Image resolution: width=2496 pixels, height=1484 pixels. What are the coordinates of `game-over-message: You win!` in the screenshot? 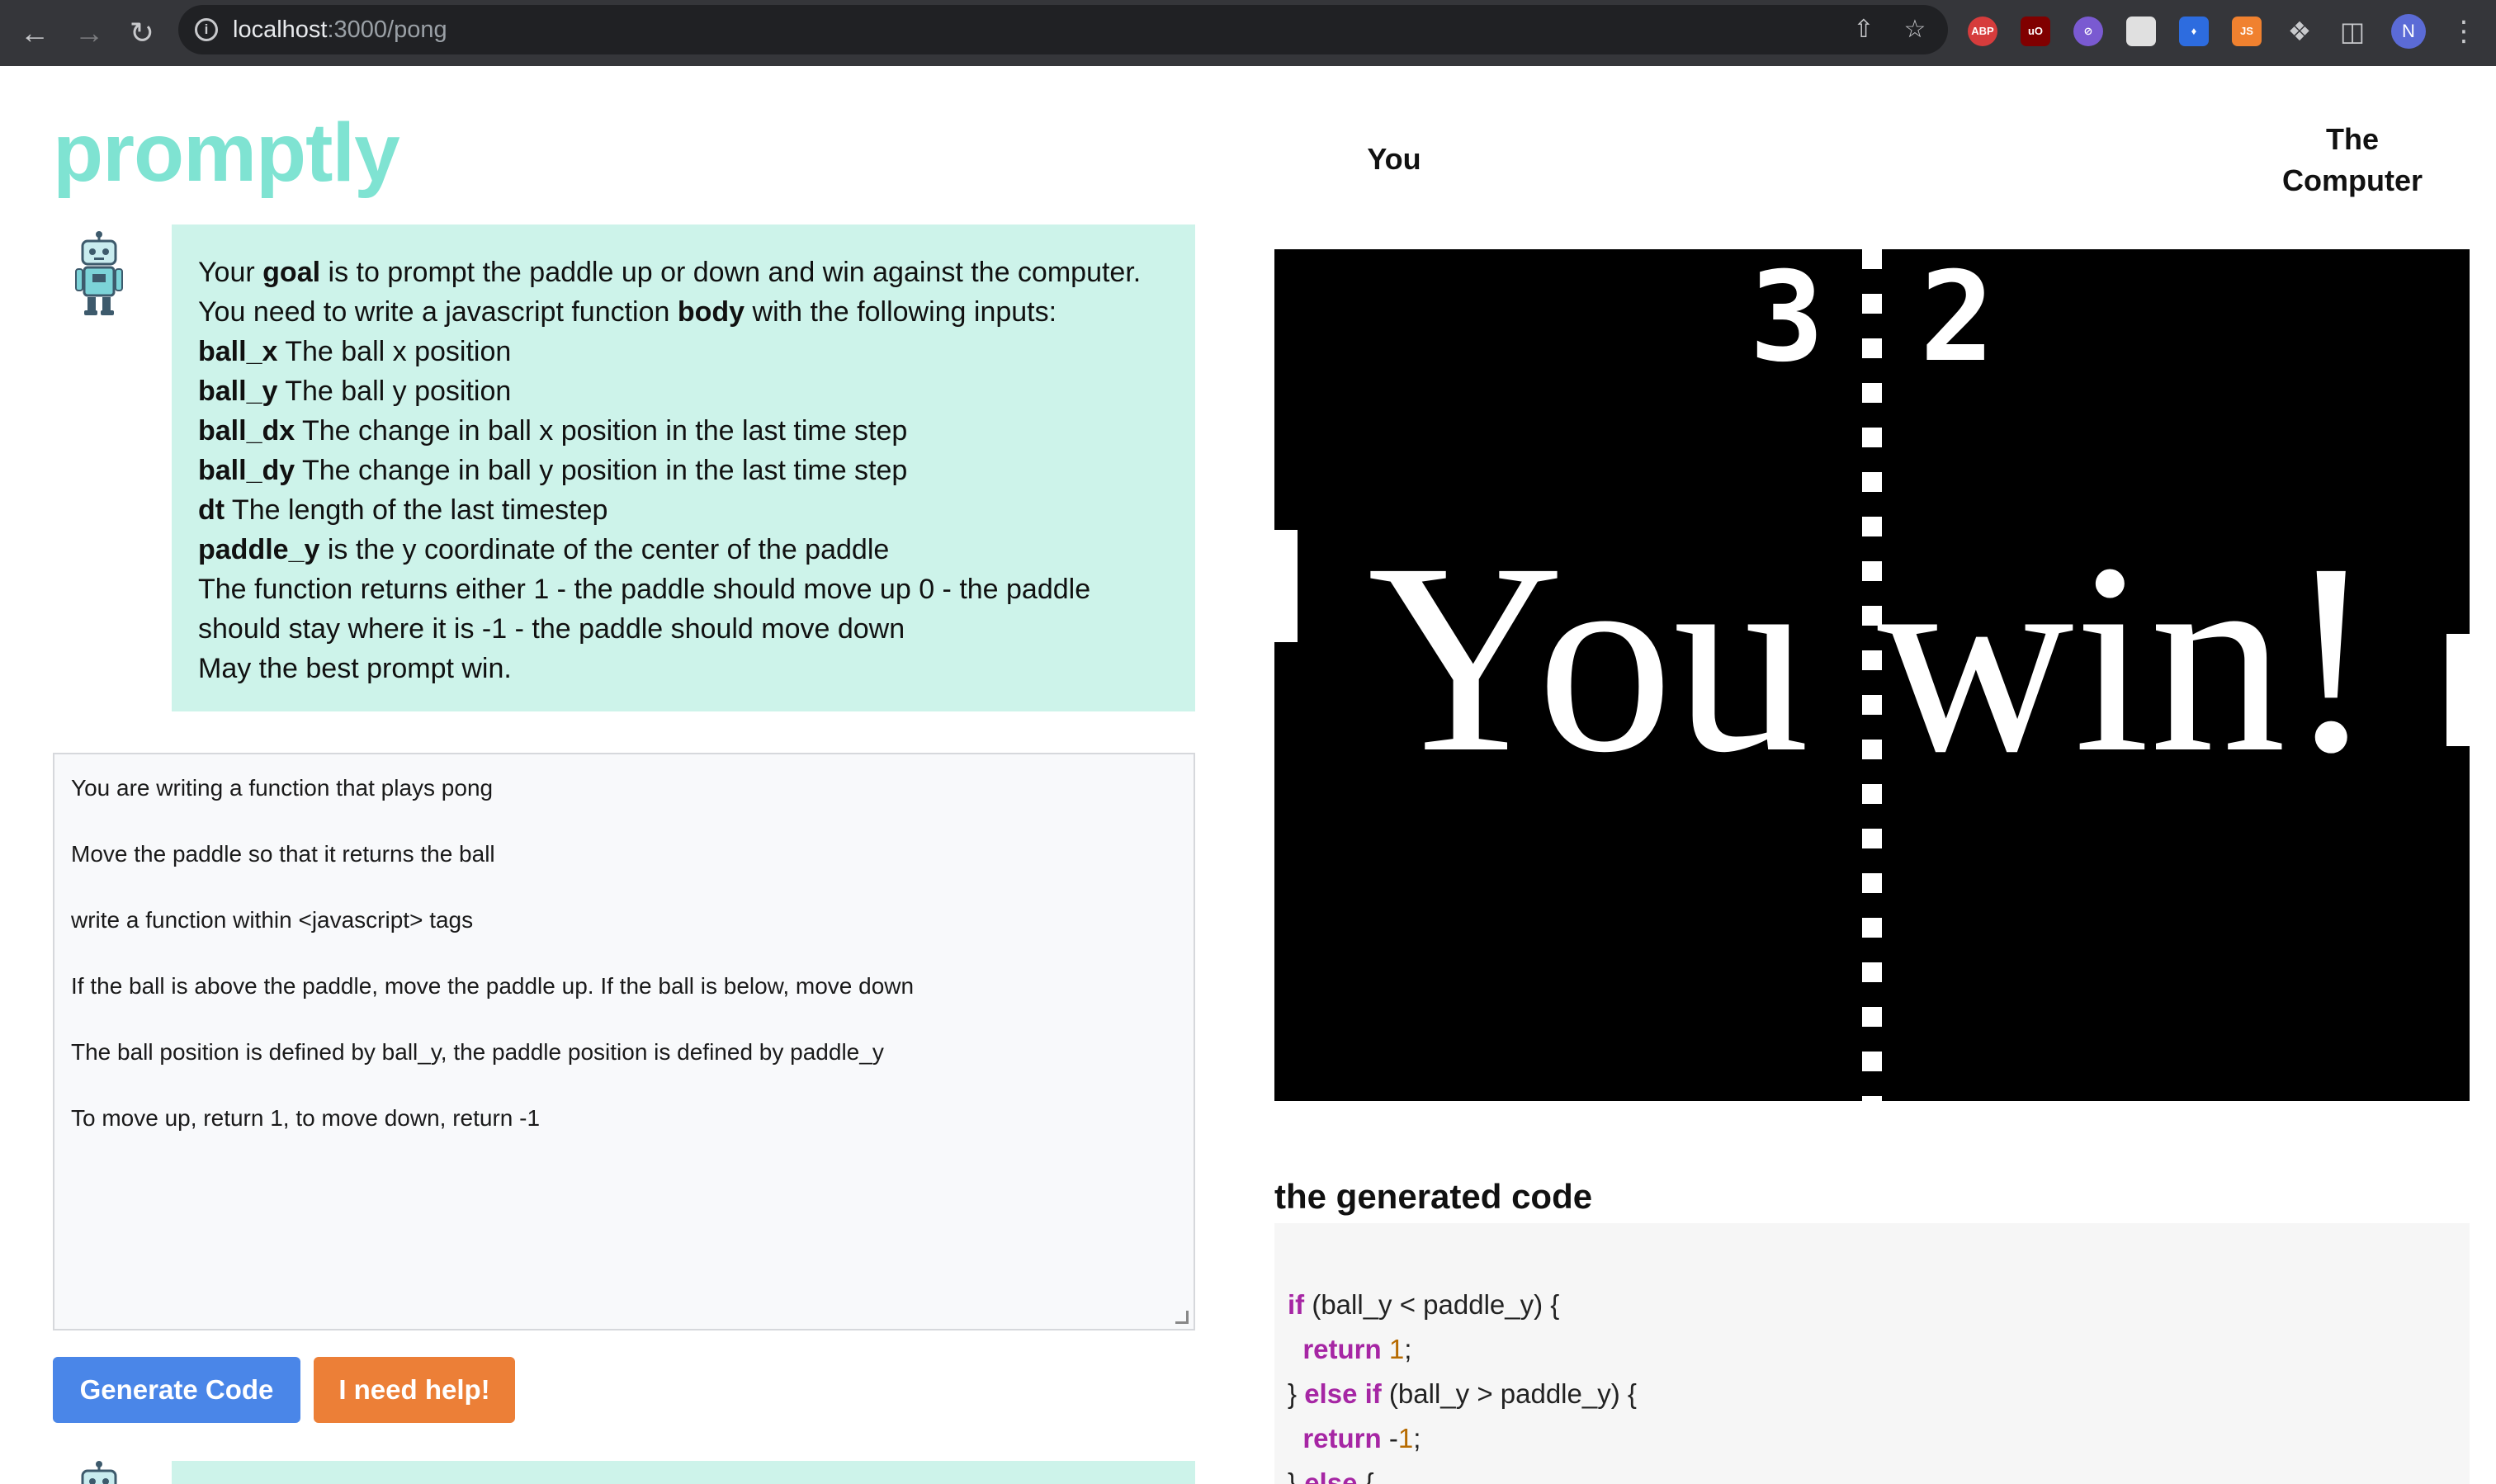 It's located at (1872, 658).